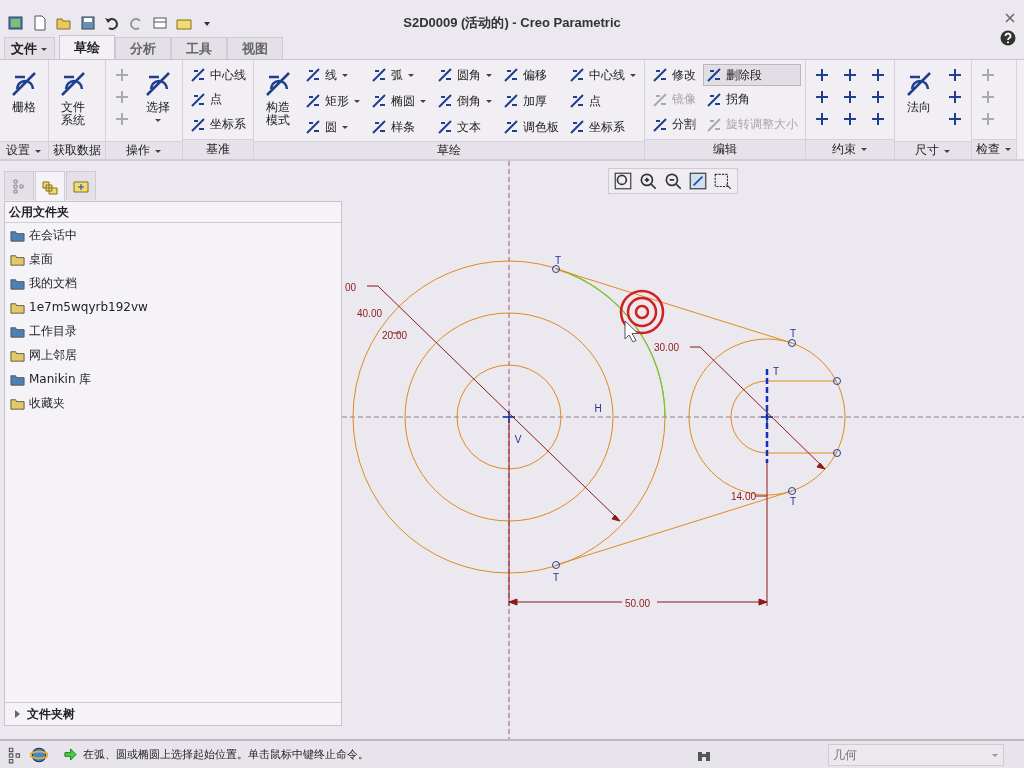  What do you see at coordinates (674, 75) in the screenshot?
I see `ribbon-button: 修改` at bounding box center [674, 75].